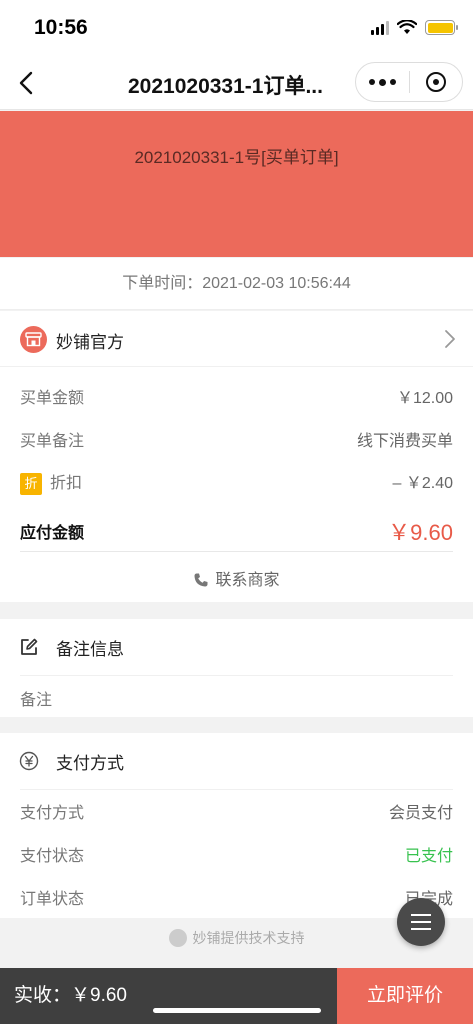 This screenshot has height=1024, width=473. I want to click on amount-row: 买单金额 ￥12.00, so click(236, 396).